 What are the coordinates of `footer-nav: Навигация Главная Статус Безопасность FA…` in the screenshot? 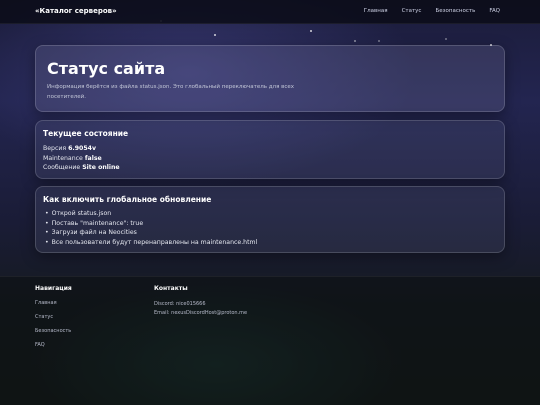 It's located at (53, 320).